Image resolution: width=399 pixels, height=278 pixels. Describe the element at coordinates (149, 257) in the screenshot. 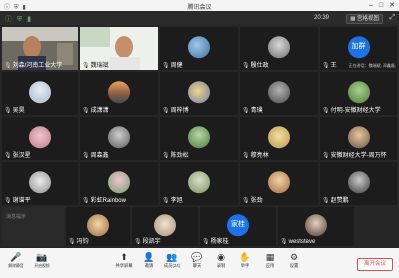

I see `invite-icon: 👤` at that location.